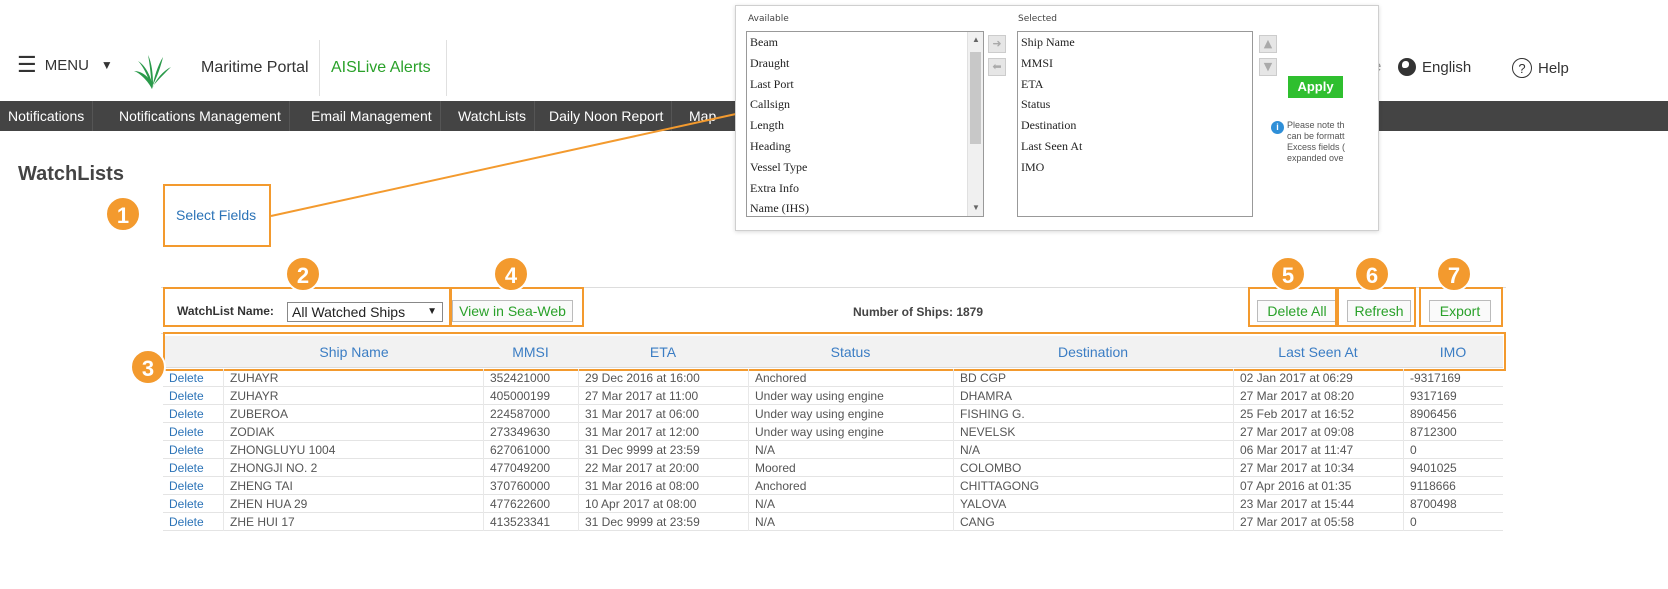  Describe the element at coordinates (353, 432) in the screenshot. I see `cell-ship-name: ZODIAK` at that location.